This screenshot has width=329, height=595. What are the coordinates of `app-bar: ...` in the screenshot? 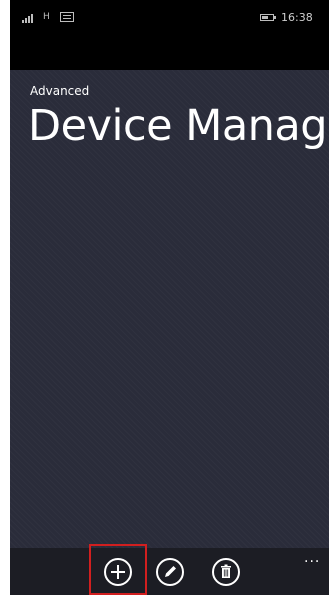 It's located at (169, 571).